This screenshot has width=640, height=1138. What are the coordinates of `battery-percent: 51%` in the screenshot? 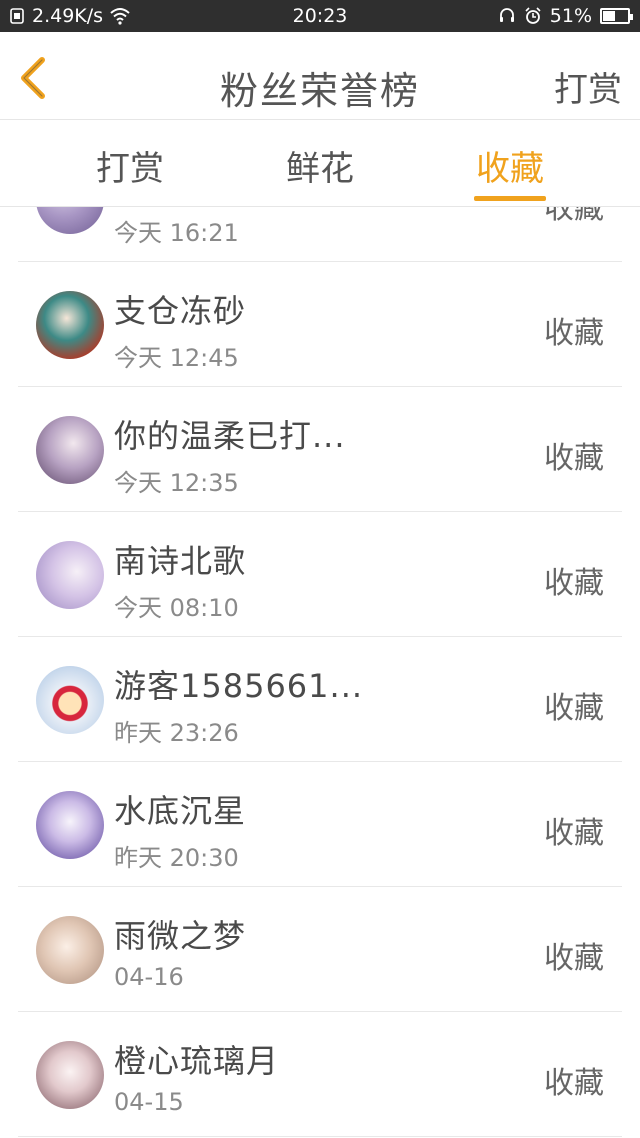 It's located at (570, 16).